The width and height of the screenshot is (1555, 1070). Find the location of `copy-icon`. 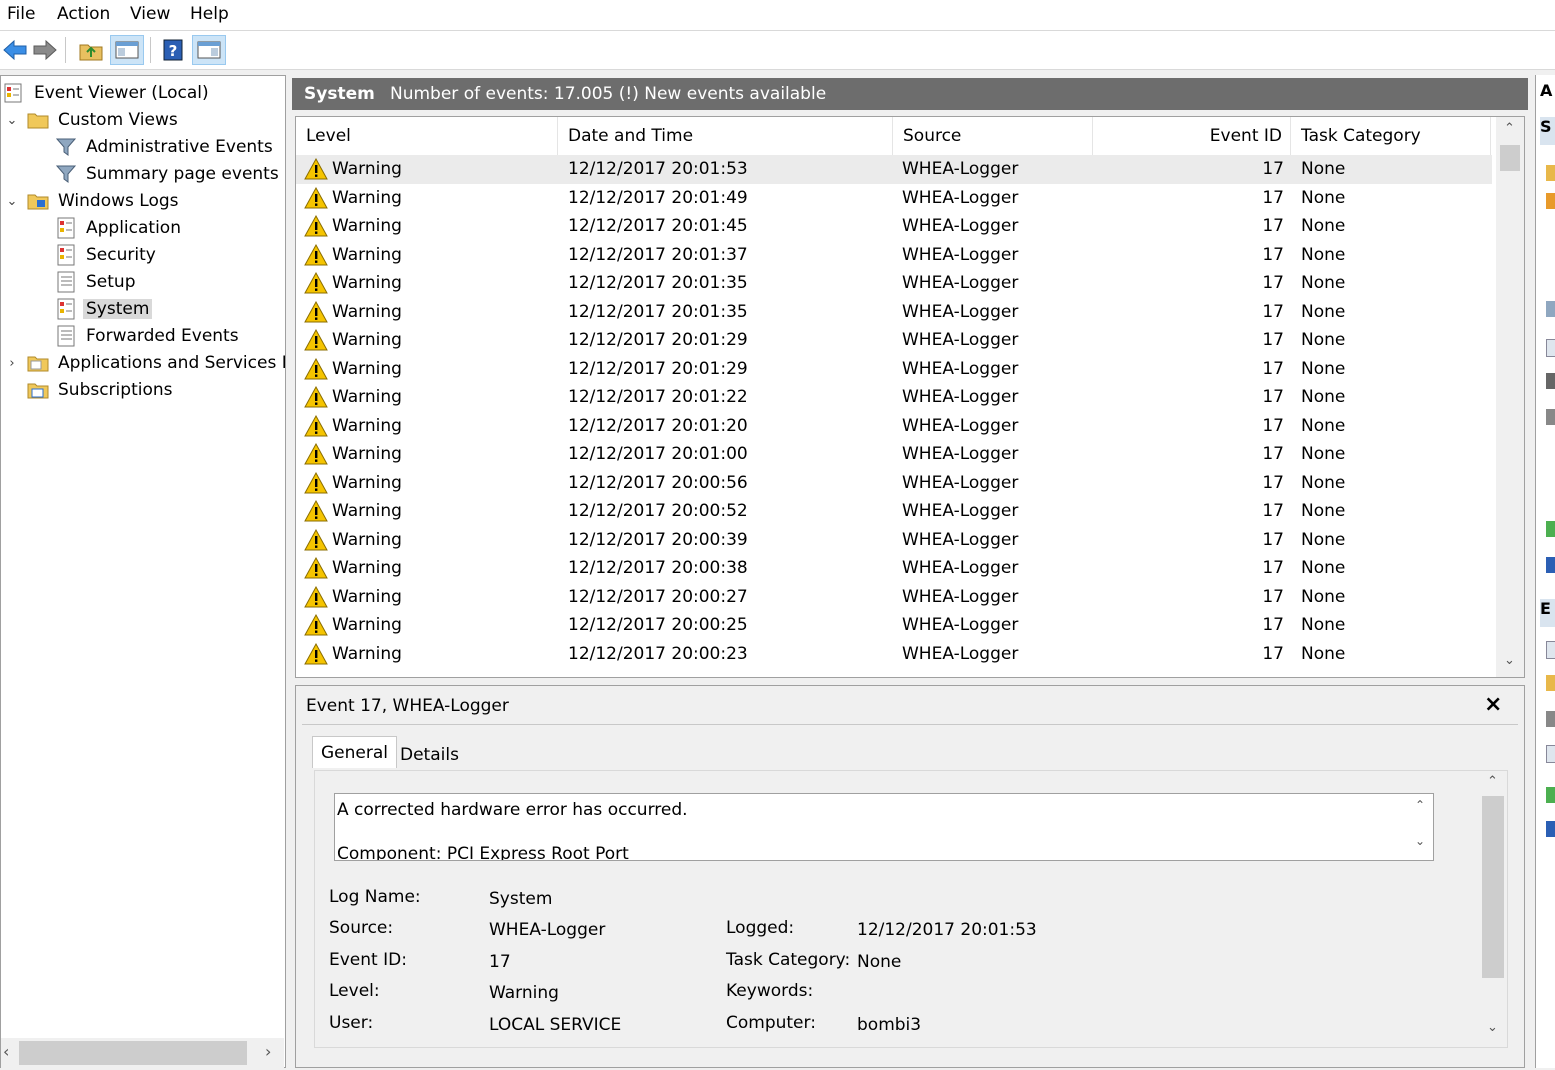

copy-icon is located at coordinates (1550, 754).